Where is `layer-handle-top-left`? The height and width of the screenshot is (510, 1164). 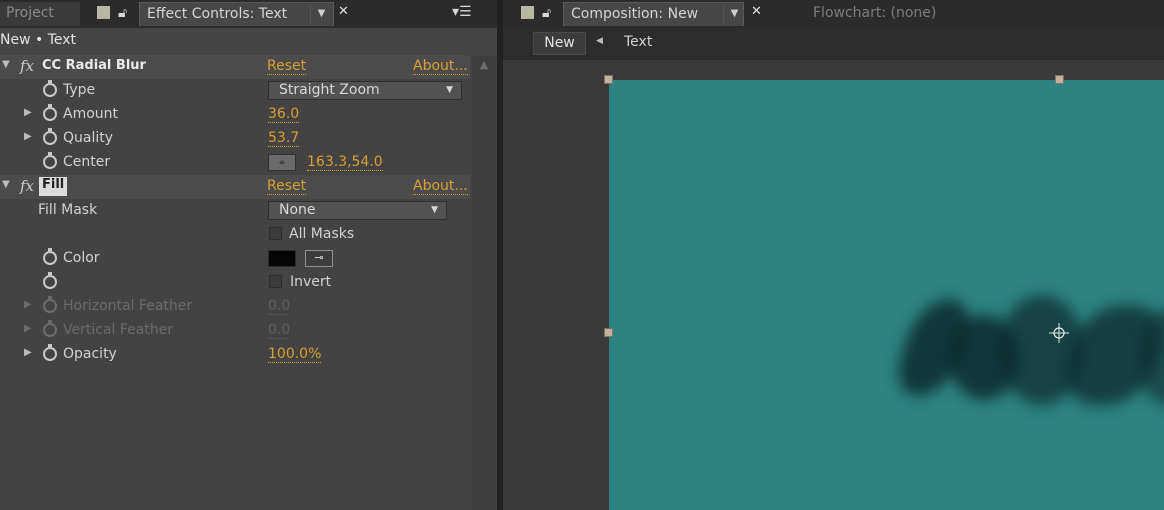 layer-handle-top-left is located at coordinates (608, 79).